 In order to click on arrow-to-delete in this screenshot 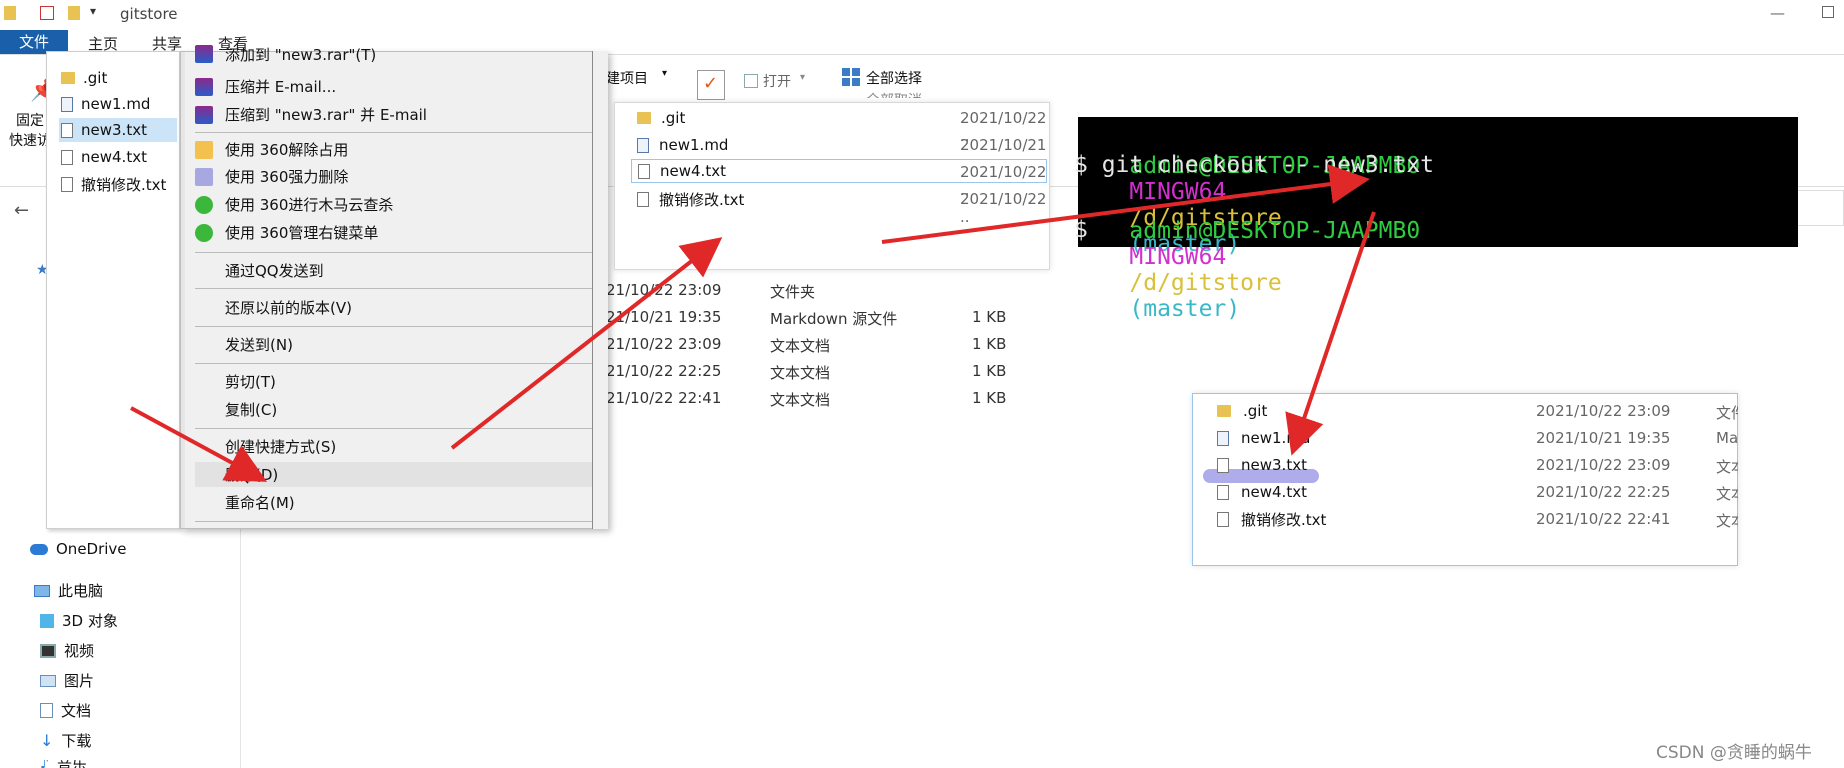, I will do `click(199, 444)`.